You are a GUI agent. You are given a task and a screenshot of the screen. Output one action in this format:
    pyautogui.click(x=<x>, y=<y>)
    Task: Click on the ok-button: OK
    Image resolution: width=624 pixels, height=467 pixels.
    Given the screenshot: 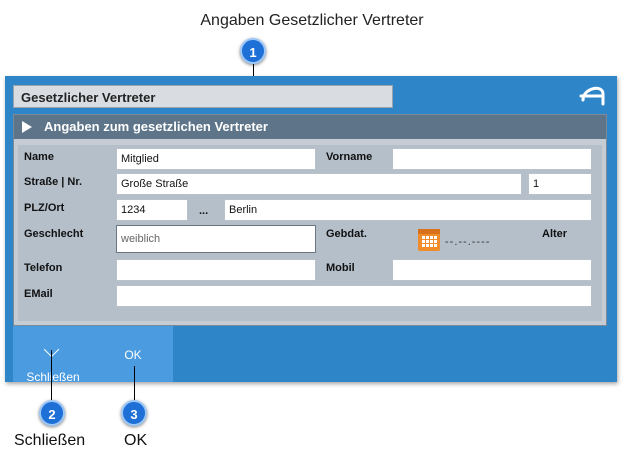 What is the action you would take?
    pyautogui.click(x=133, y=354)
    